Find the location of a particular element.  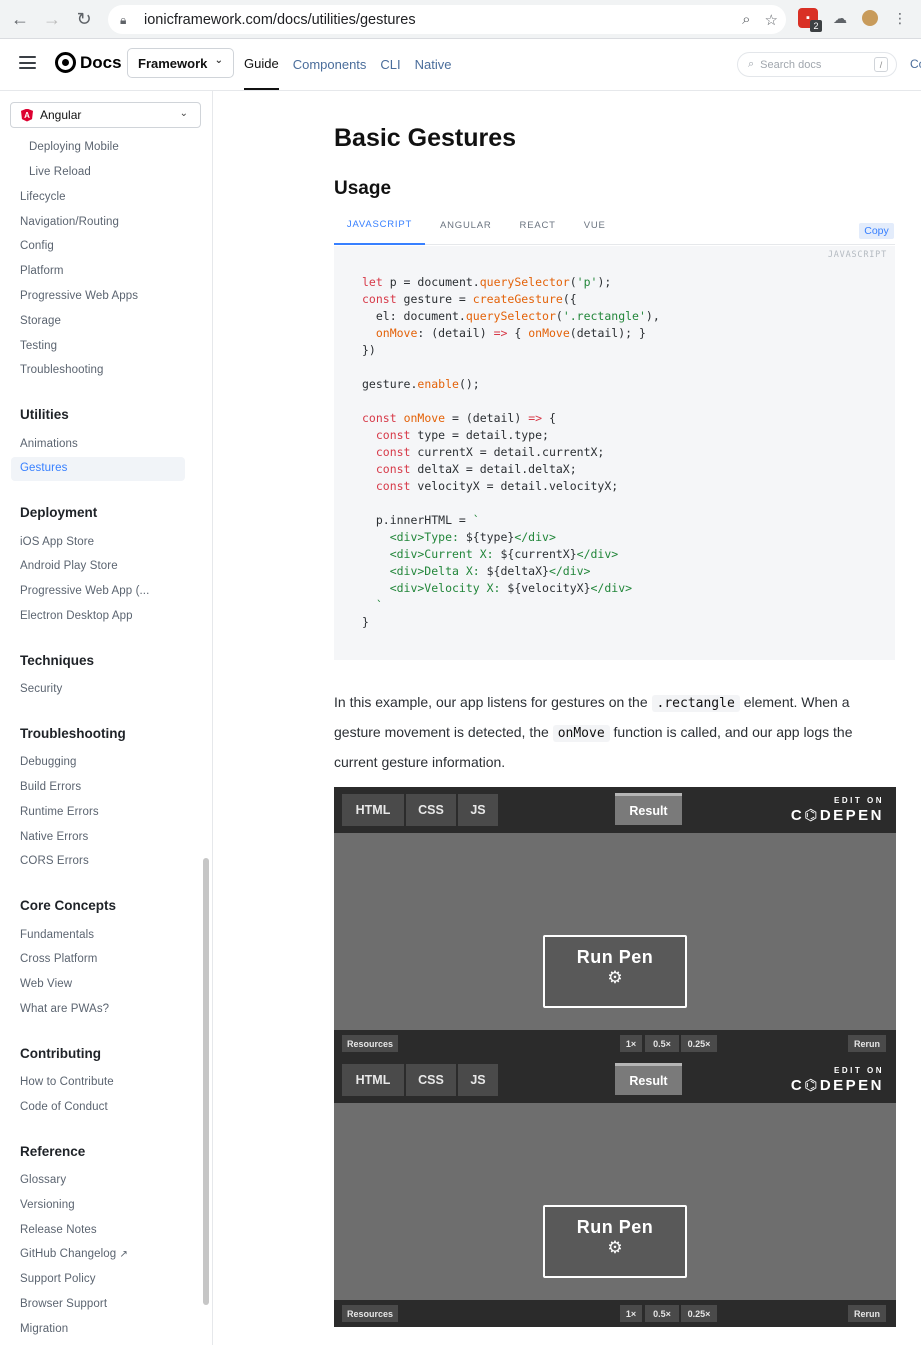

cloud-icon: ☁ is located at coordinates (840, 18).